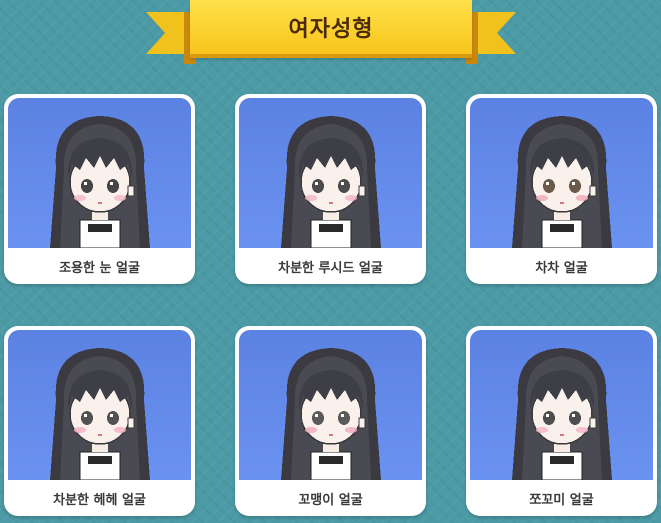 The height and width of the screenshot is (523, 661). I want to click on face-card-1: 조용한 눈 얼굴, so click(99, 189).